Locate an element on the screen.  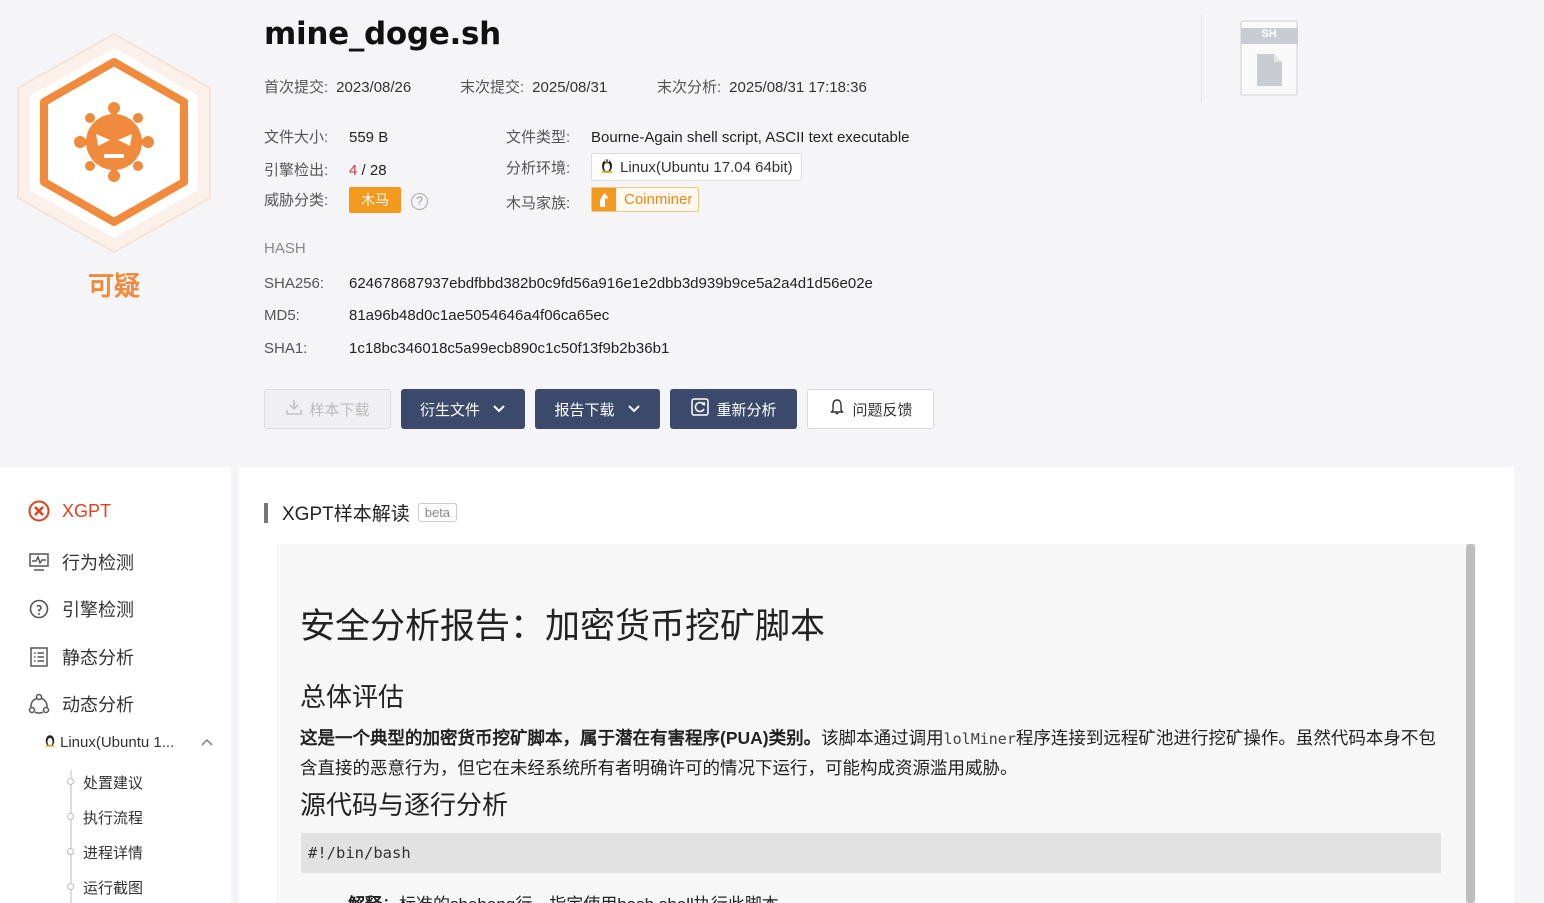
derived-files-button: 衍生文件 is located at coordinates (463, 409).